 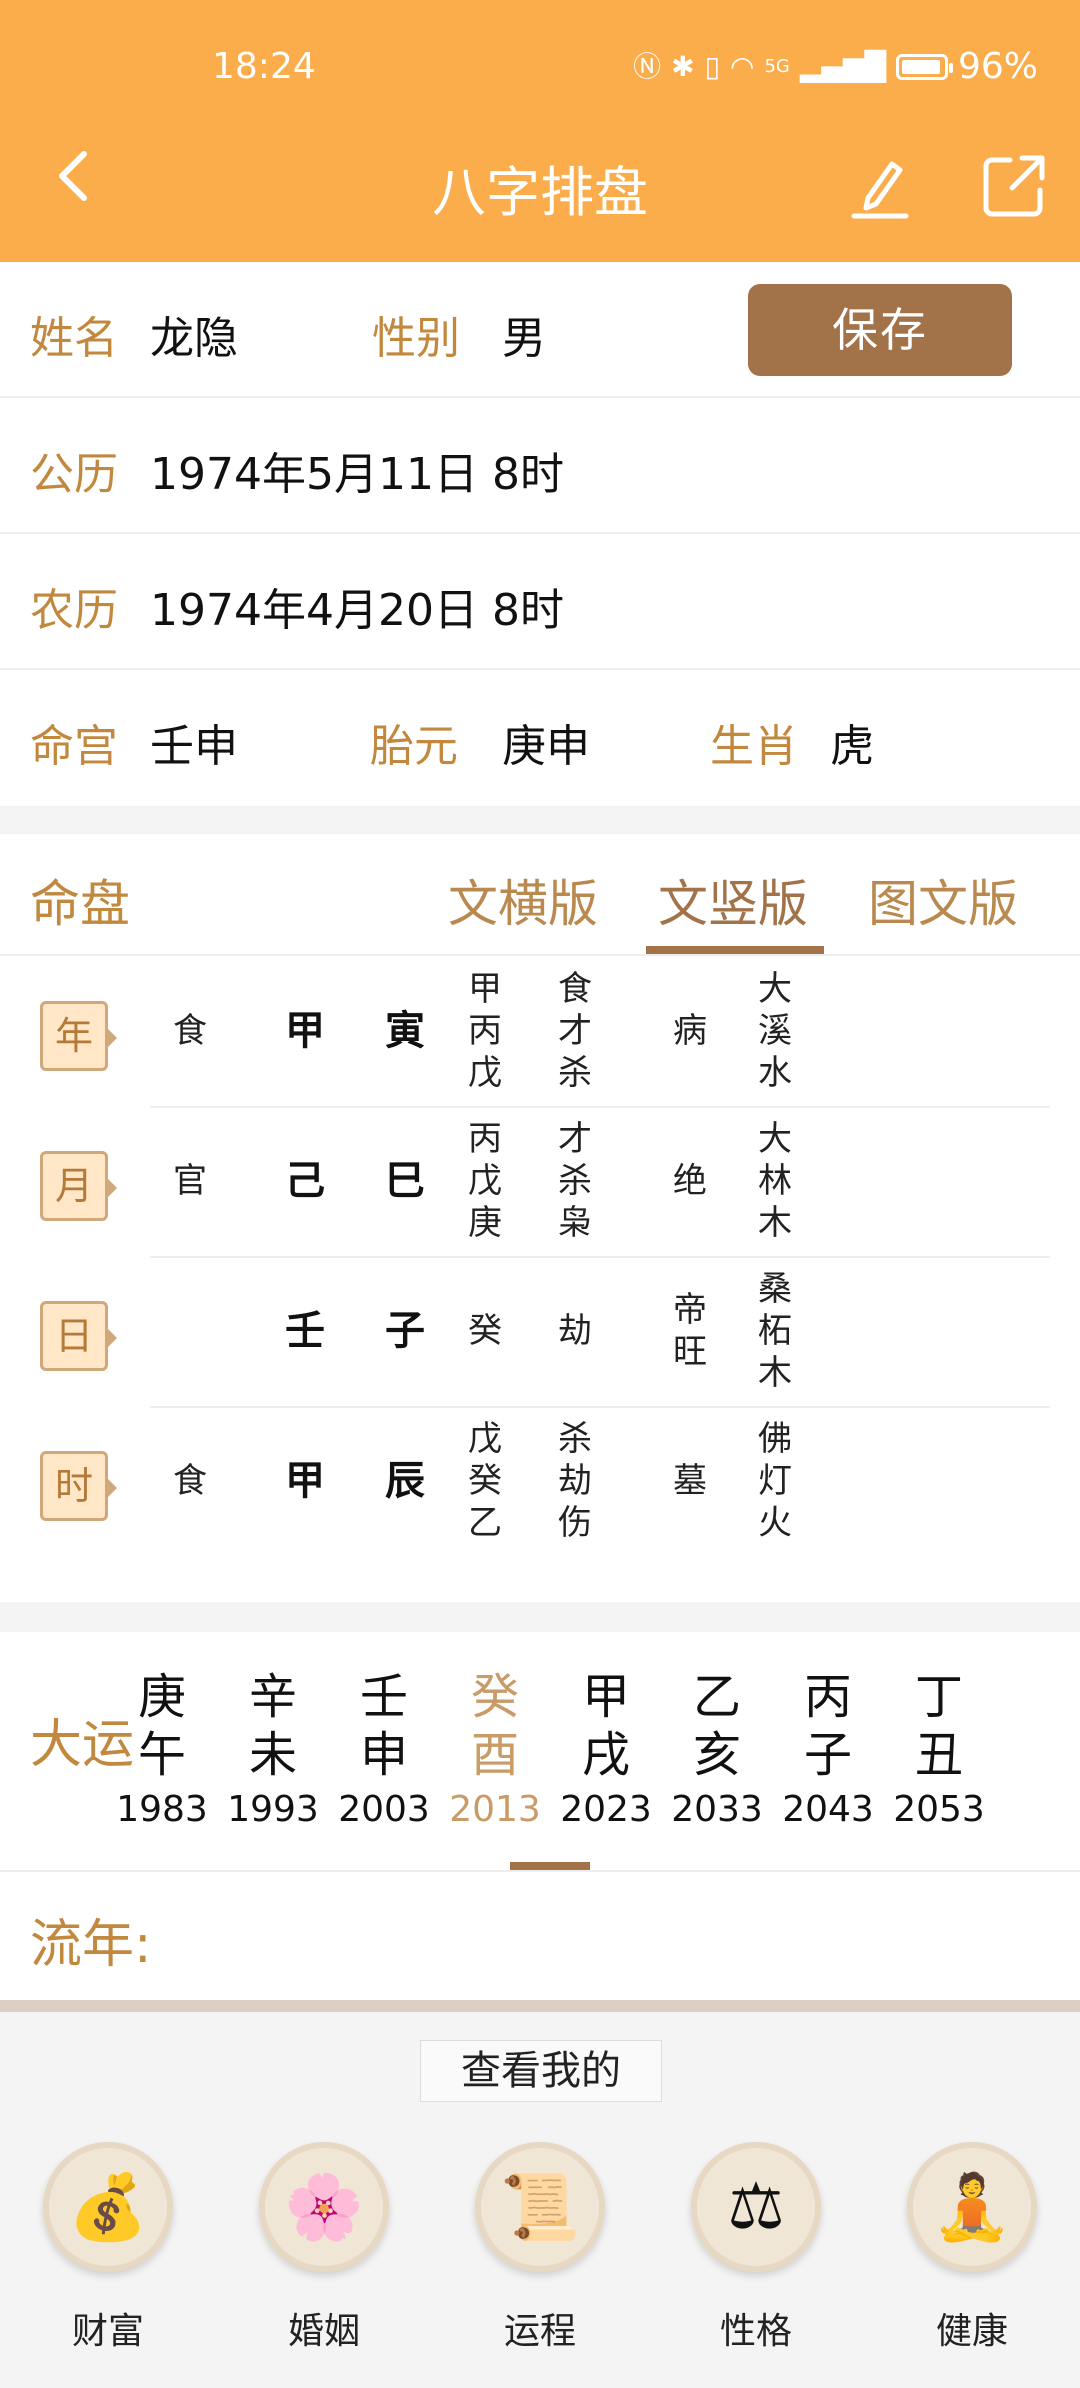 What do you see at coordinates (775, 1289) in the screenshot?
I see `nayin-cell-char: 桑` at bounding box center [775, 1289].